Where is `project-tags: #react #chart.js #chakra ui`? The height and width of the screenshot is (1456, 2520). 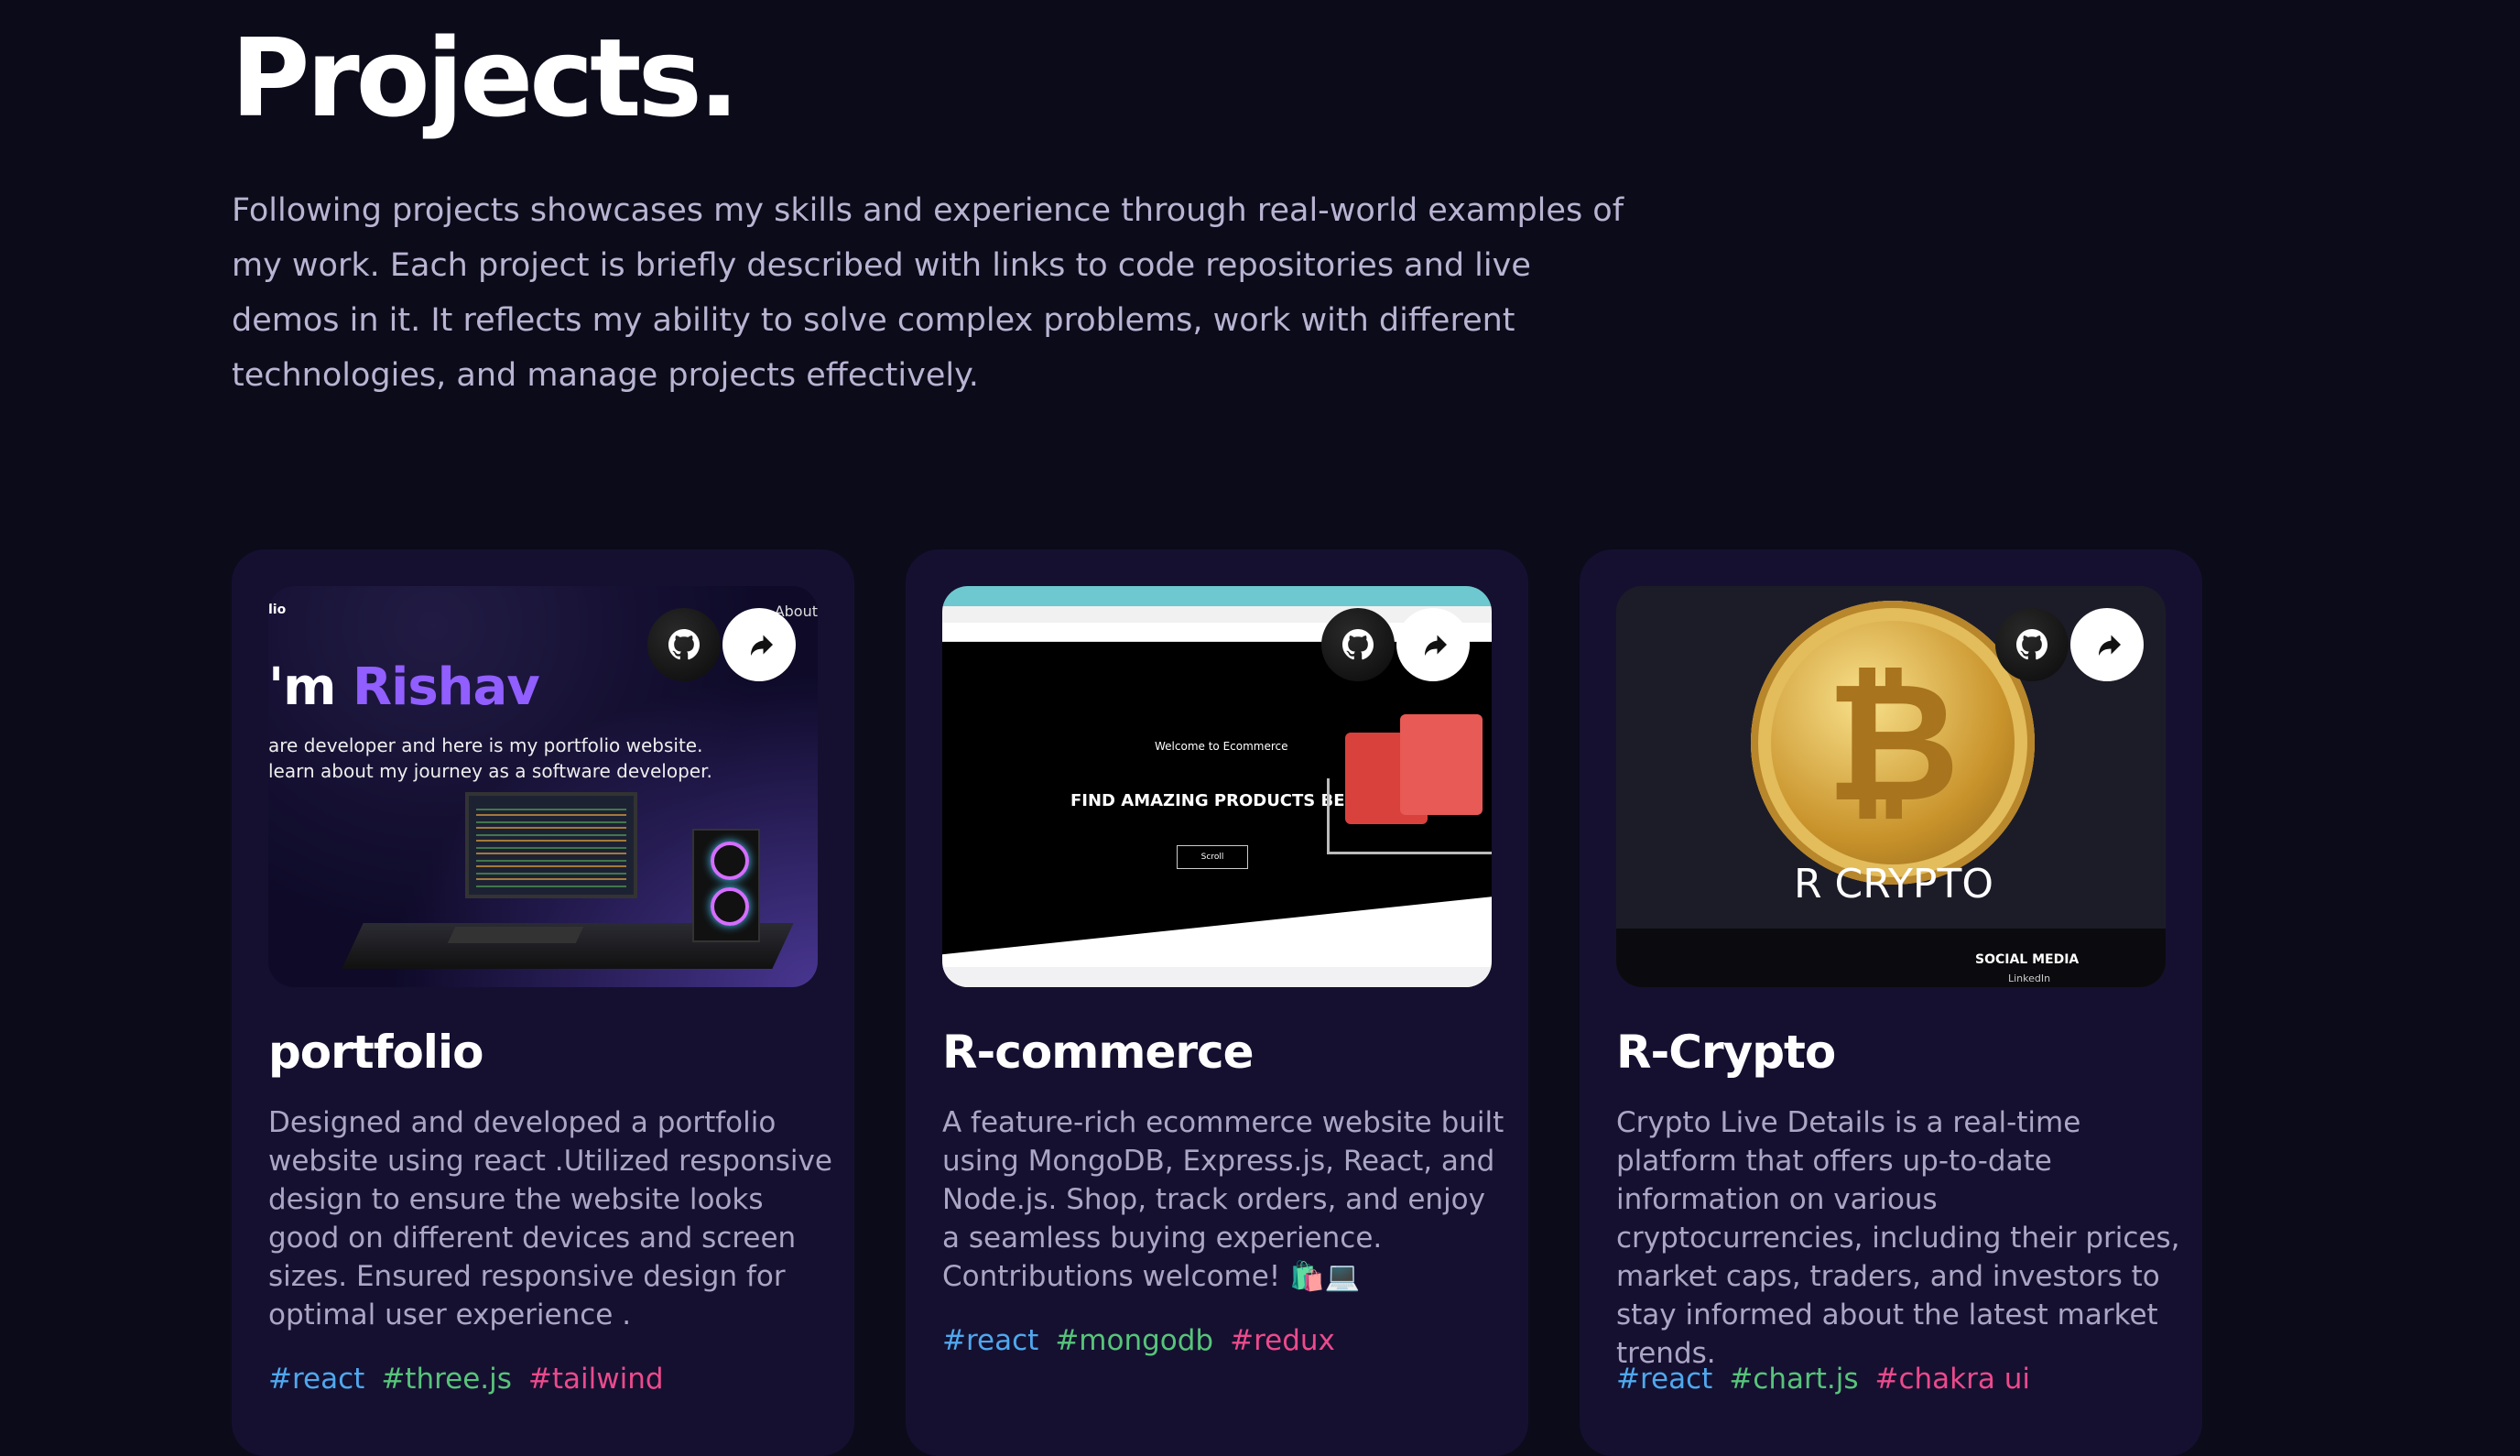 project-tags: #react #chart.js #chakra ui is located at coordinates (1823, 1379).